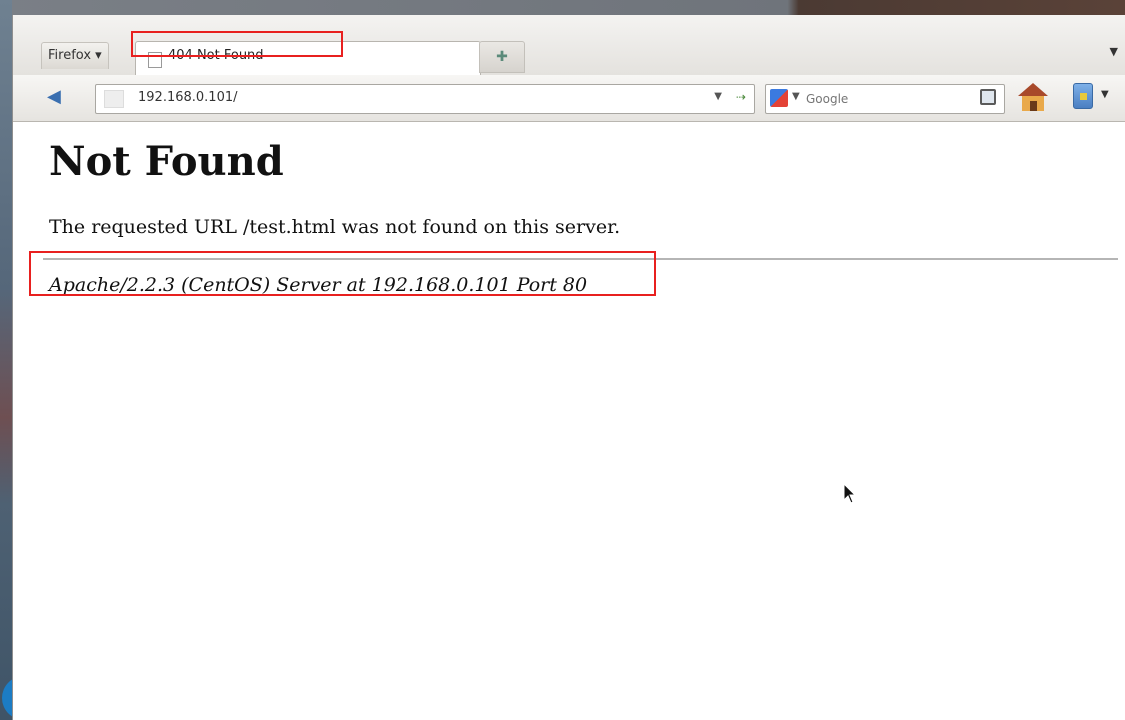 This screenshot has width=1125, height=720. I want to click on mouse-pointer-icon, so click(850, 493).